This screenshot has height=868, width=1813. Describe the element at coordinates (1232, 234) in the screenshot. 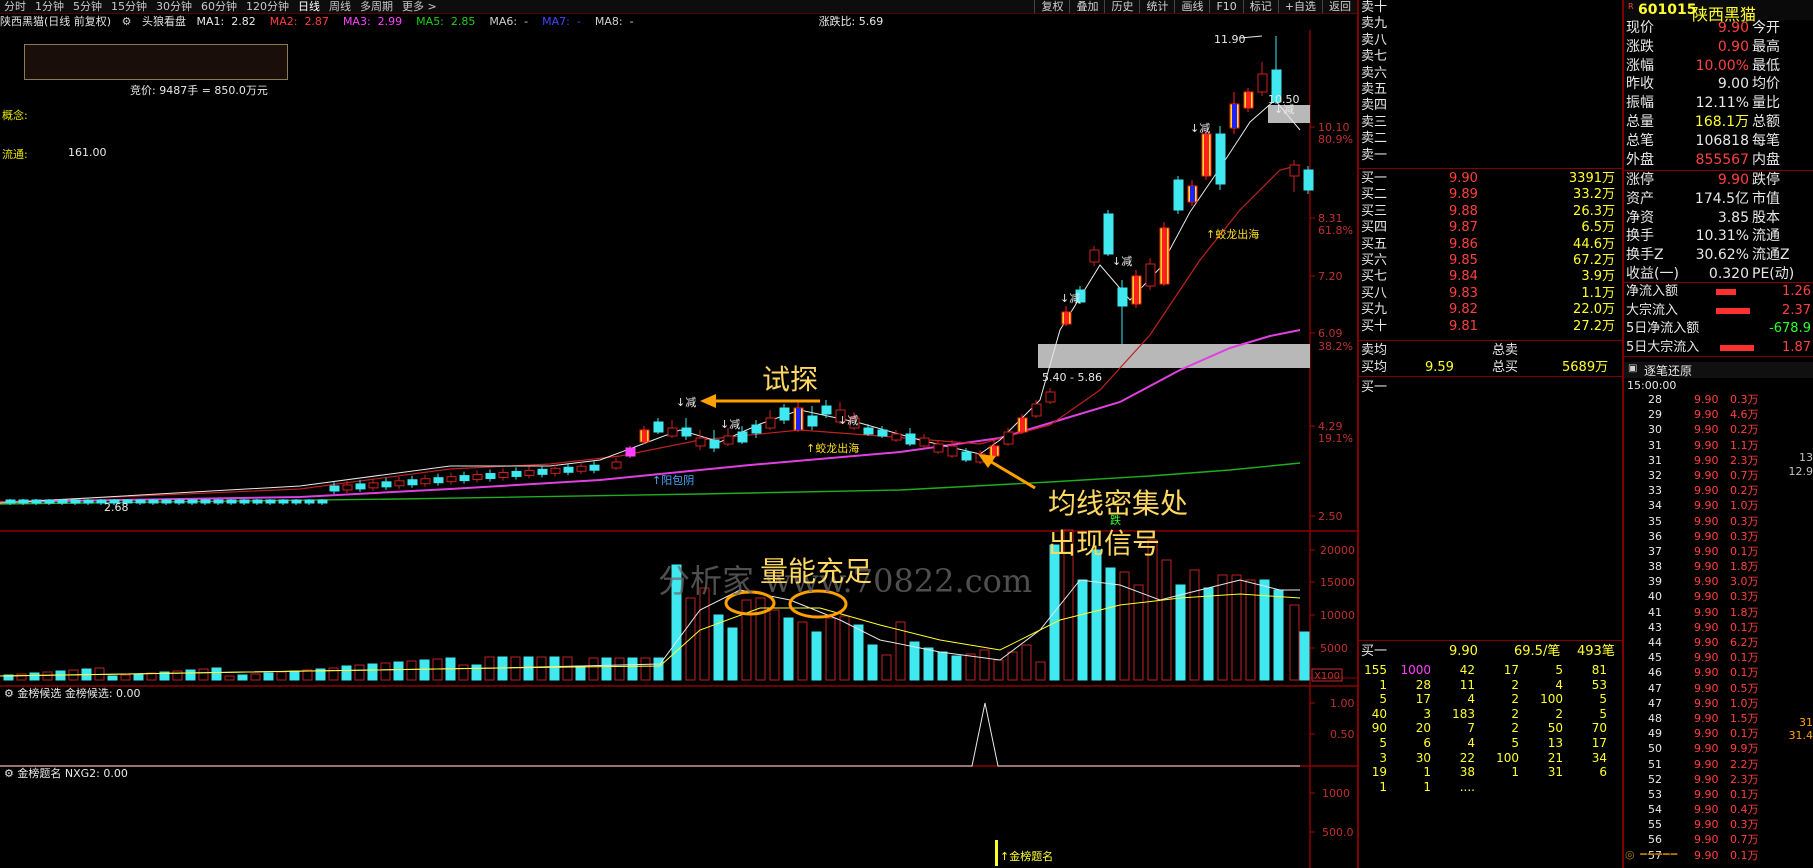

I see `chart-label: ↑蛟龙出海` at that location.